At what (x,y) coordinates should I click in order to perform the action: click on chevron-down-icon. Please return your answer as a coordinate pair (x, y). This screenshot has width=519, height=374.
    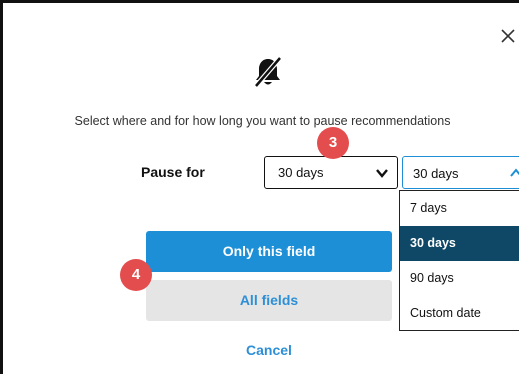
    Looking at the image, I should click on (382, 173).